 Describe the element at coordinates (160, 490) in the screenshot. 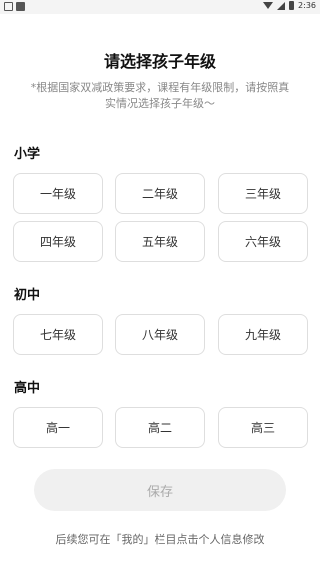

I see `save-button: 保存` at that location.